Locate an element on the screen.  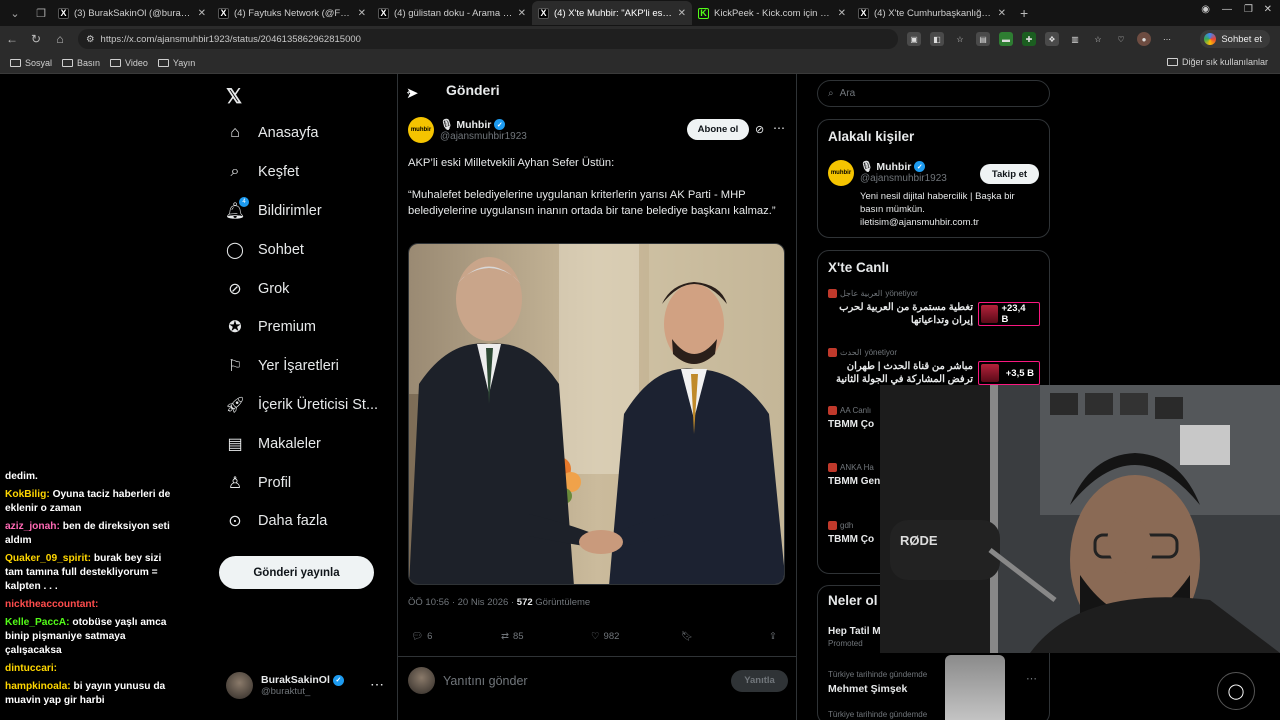
sidebar-item-profil: ♙ Profil is located at coordinates (302, 482).